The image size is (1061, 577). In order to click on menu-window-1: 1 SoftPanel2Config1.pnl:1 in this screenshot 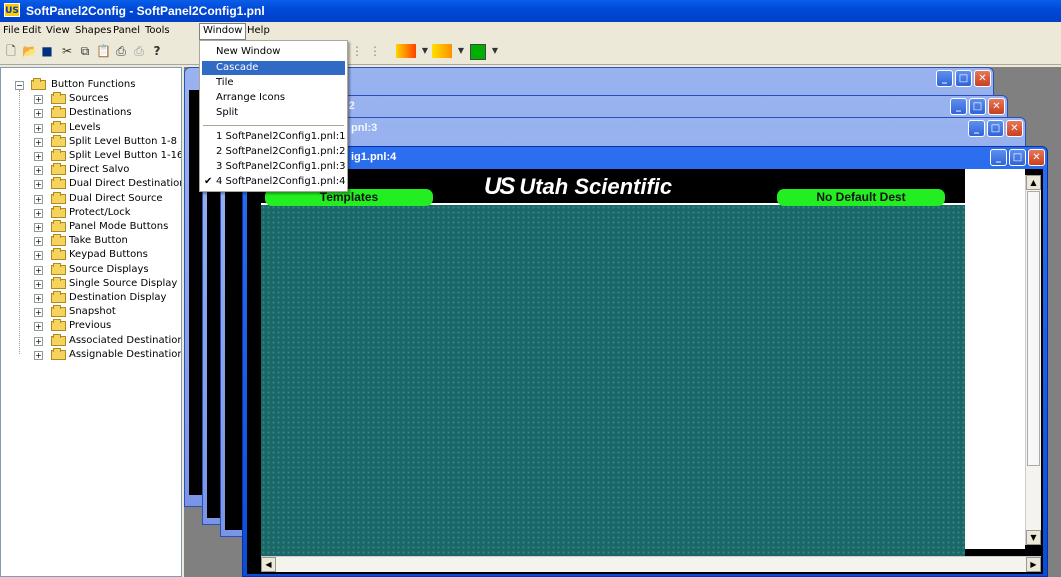, I will do `click(273, 137)`.